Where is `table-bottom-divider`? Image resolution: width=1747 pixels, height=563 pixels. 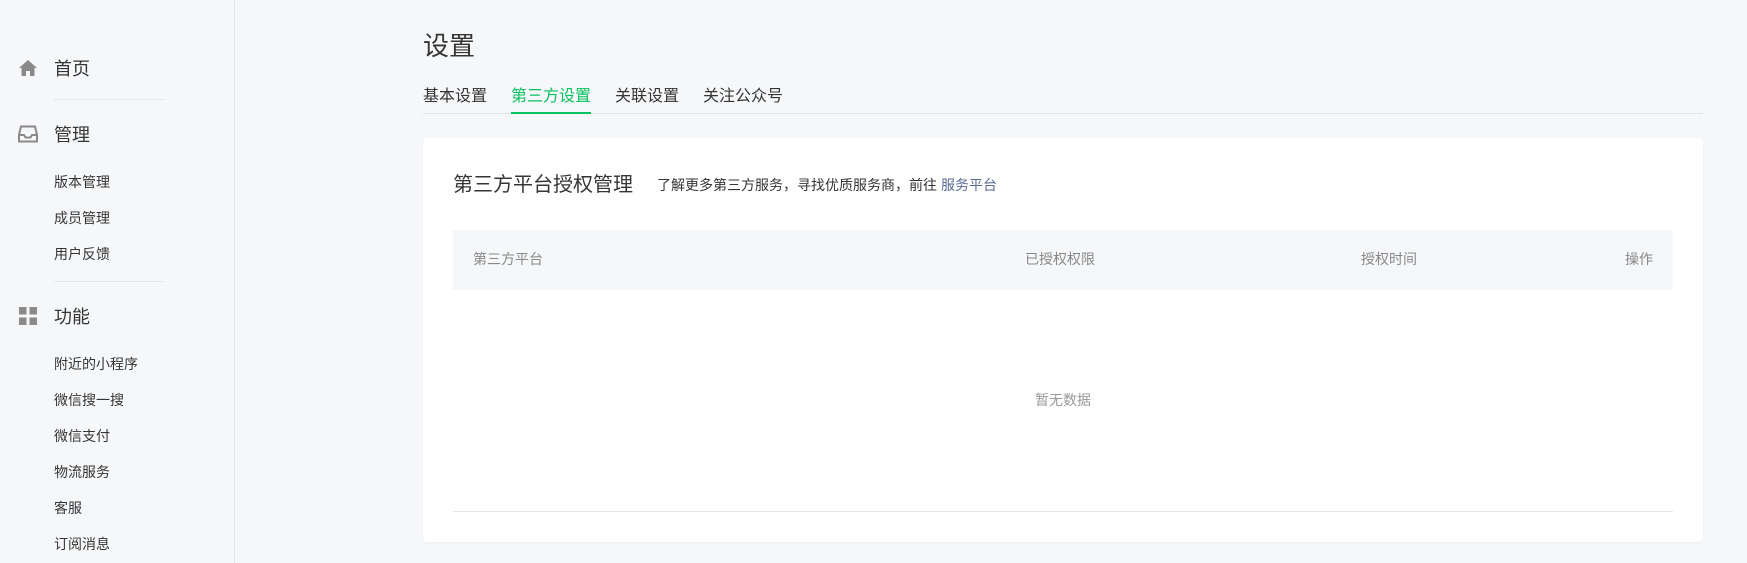
table-bottom-divider is located at coordinates (1063, 511).